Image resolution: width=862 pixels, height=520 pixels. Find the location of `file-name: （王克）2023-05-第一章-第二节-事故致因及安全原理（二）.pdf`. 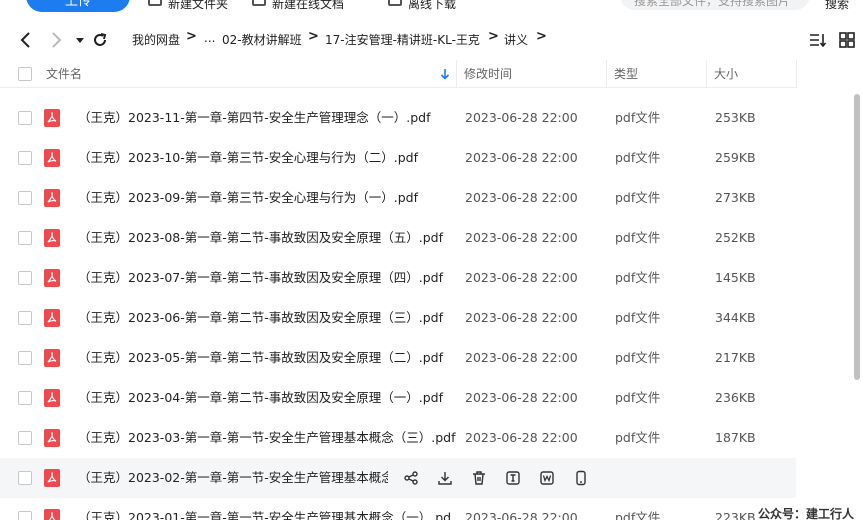

file-name: （王克）2023-05-第一章-第二节-事故致因及安全原理（二）.pdf is located at coordinates (264, 358).